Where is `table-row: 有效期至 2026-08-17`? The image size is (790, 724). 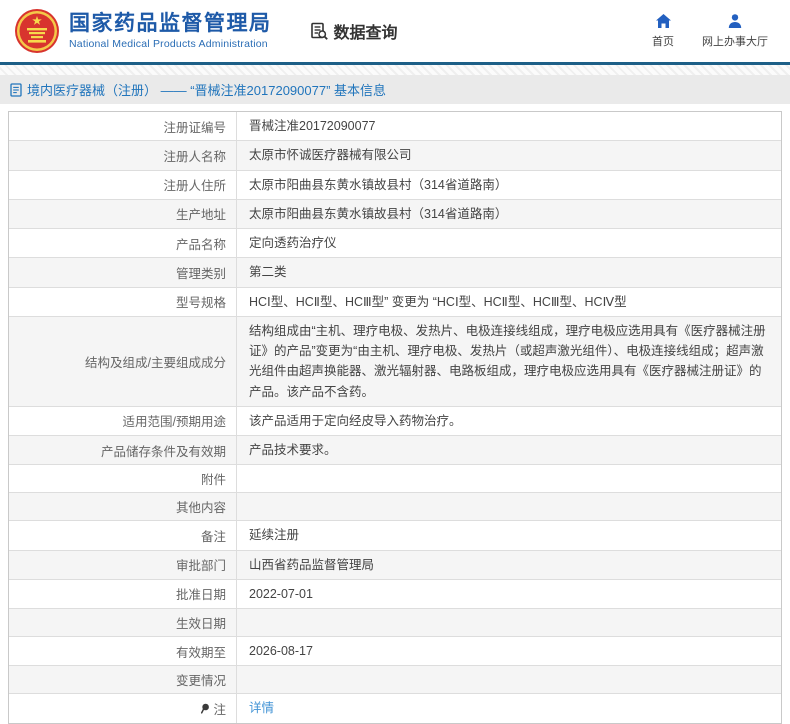
table-row: 有效期至 2026-08-17 is located at coordinates (395, 652).